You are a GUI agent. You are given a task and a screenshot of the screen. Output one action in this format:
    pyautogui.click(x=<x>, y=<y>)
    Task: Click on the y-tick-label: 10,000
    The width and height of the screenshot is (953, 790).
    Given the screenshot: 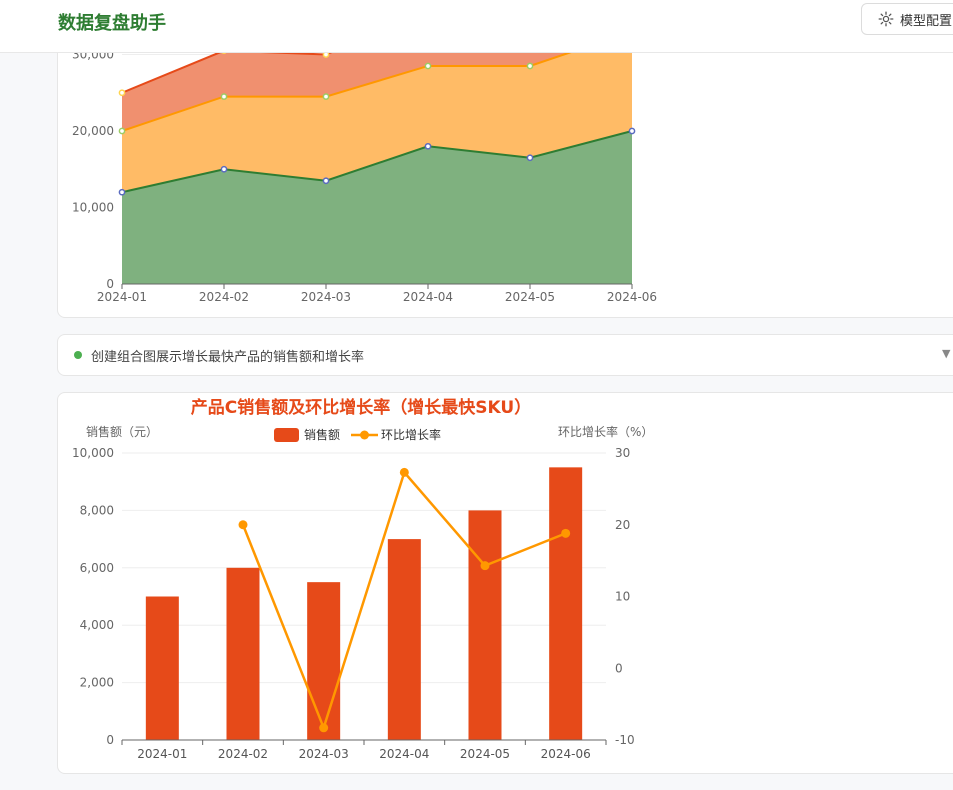 What is the action you would take?
    pyautogui.click(x=93, y=208)
    